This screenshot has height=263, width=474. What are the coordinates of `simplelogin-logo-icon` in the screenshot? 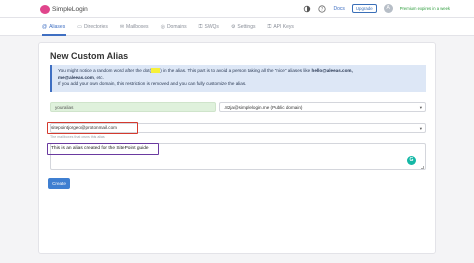 It's located at (45, 9).